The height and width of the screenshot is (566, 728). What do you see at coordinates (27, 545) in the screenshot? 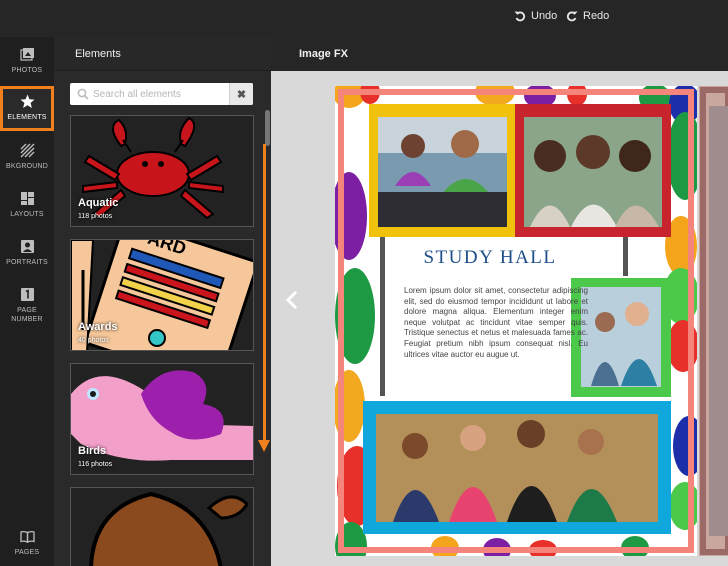
I see `rail-item-pages: PAGES` at bounding box center [27, 545].